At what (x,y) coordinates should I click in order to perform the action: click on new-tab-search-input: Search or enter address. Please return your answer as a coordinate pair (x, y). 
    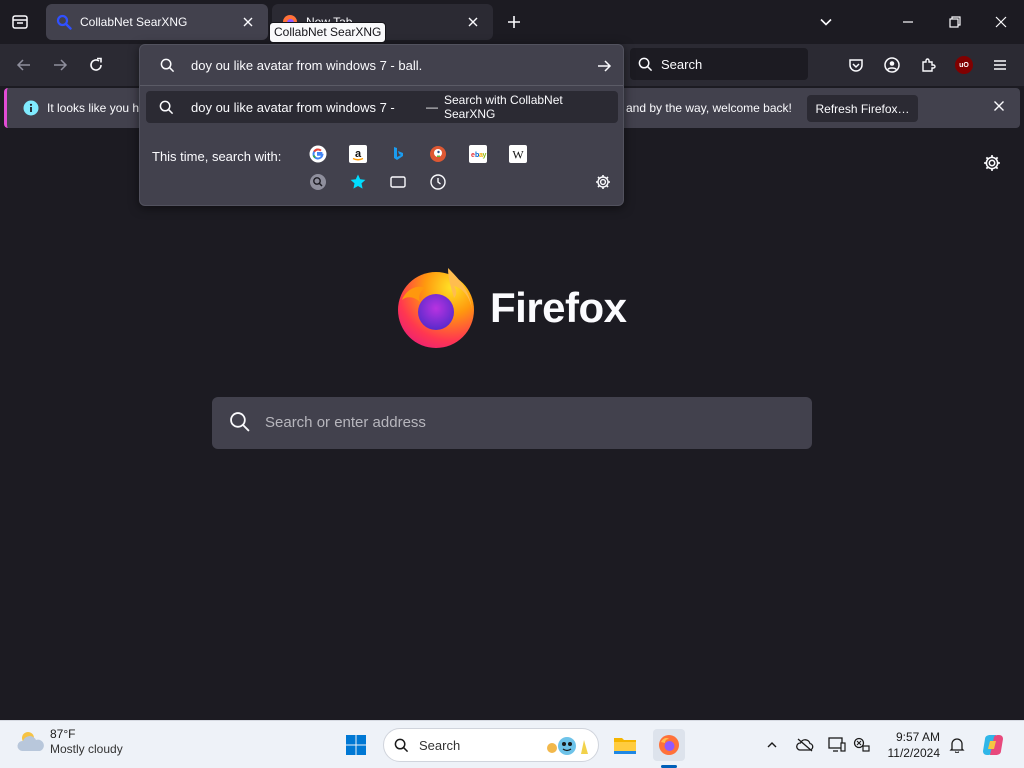
    Looking at the image, I should click on (512, 423).